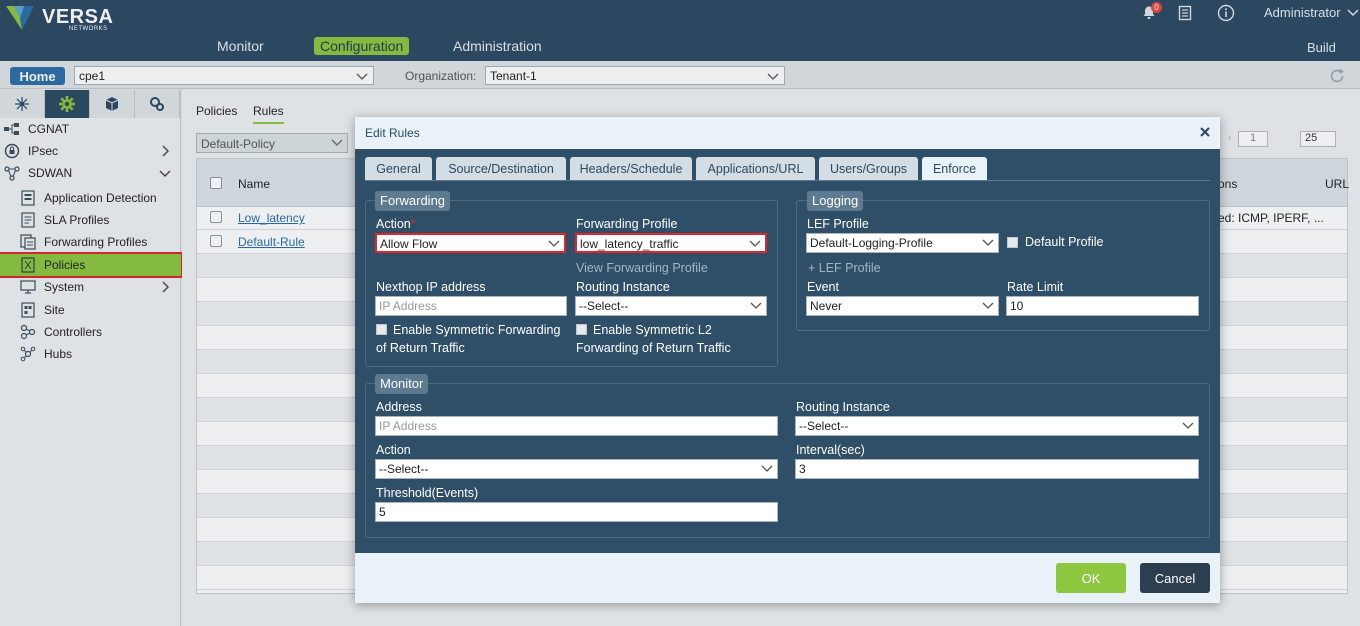  What do you see at coordinates (954, 169) in the screenshot?
I see `tab-enforce: Enforce` at bounding box center [954, 169].